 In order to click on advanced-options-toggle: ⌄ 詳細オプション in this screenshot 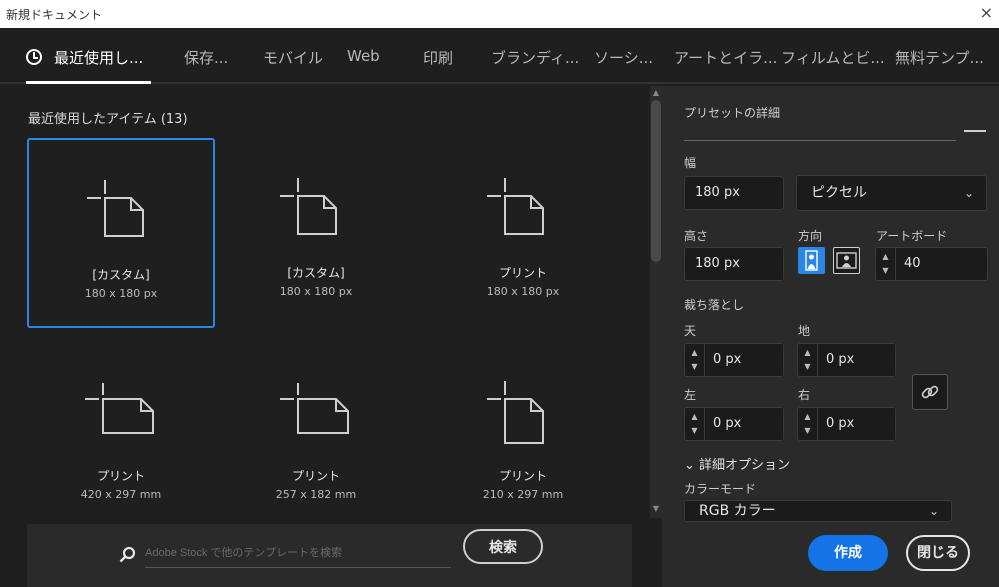, I will do `click(737, 463)`.